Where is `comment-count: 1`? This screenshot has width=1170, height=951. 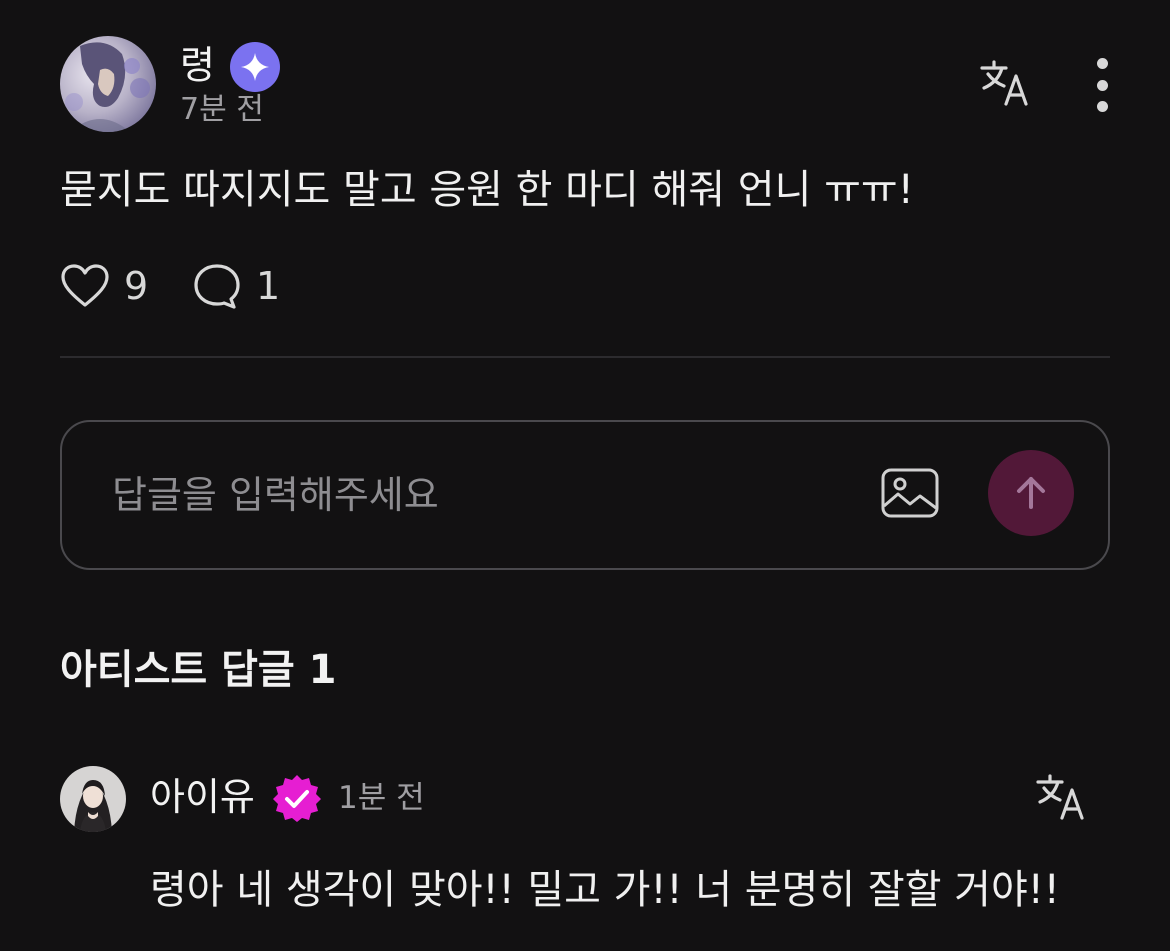 comment-count: 1 is located at coordinates (268, 286).